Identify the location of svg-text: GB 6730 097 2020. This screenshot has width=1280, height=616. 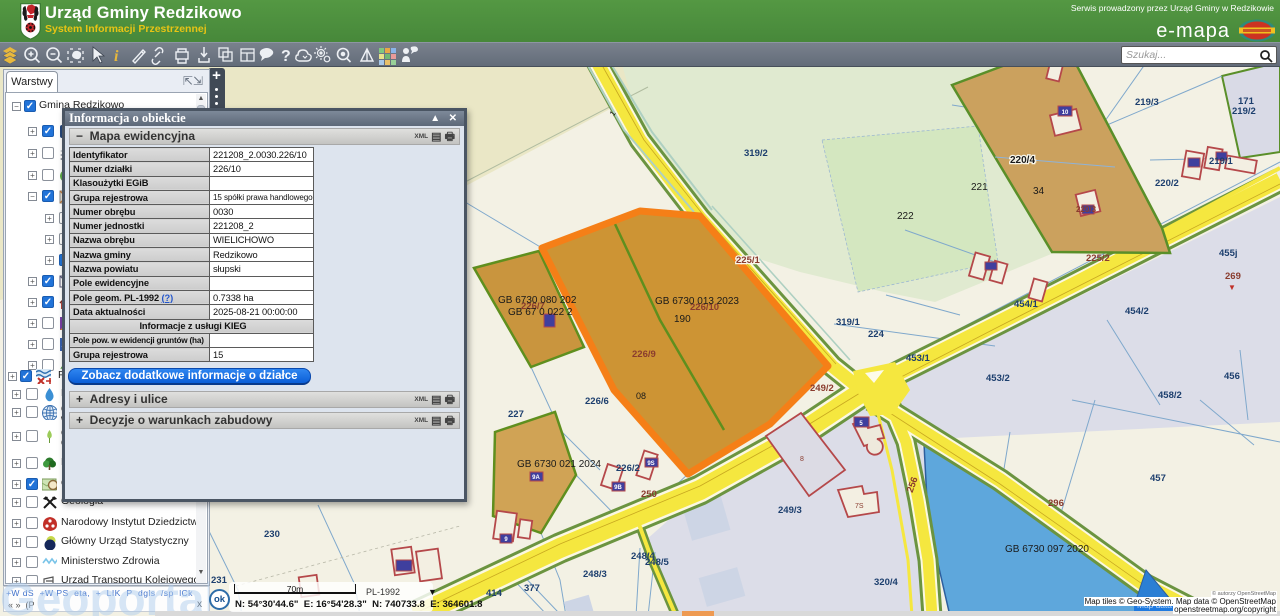
(1047, 549).